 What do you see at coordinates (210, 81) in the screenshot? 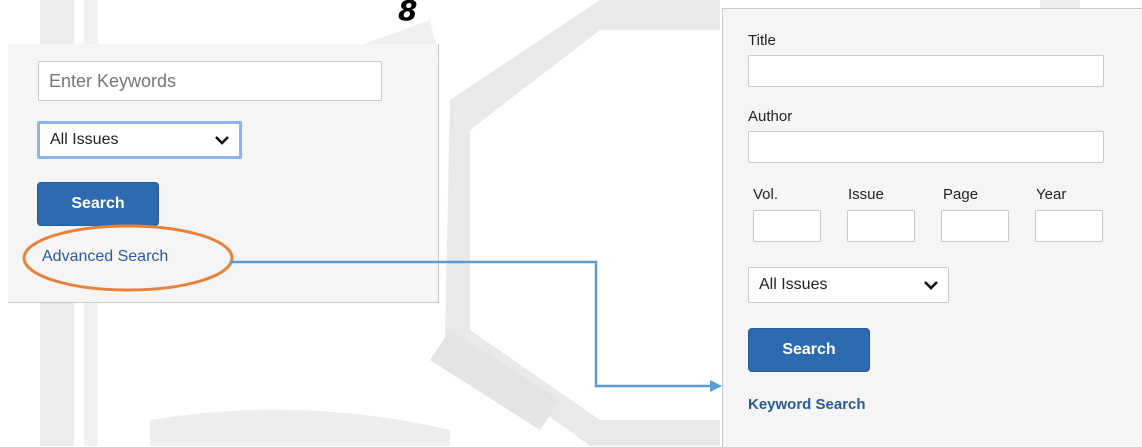
I see `keywords-input` at bounding box center [210, 81].